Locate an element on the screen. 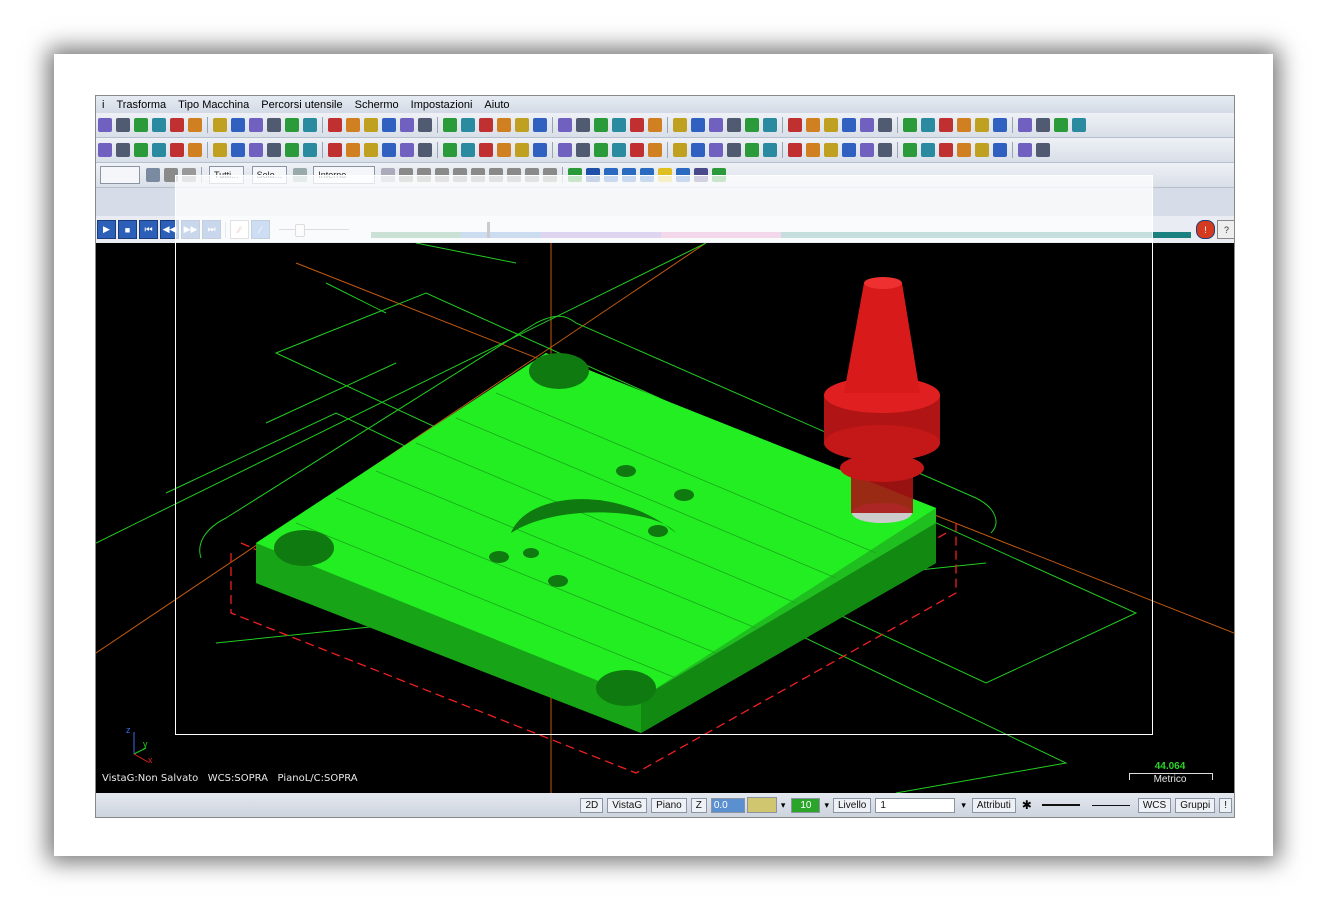 This screenshot has height=910, width=1327. vistag-button: VistaG is located at coordinates (627, 805).